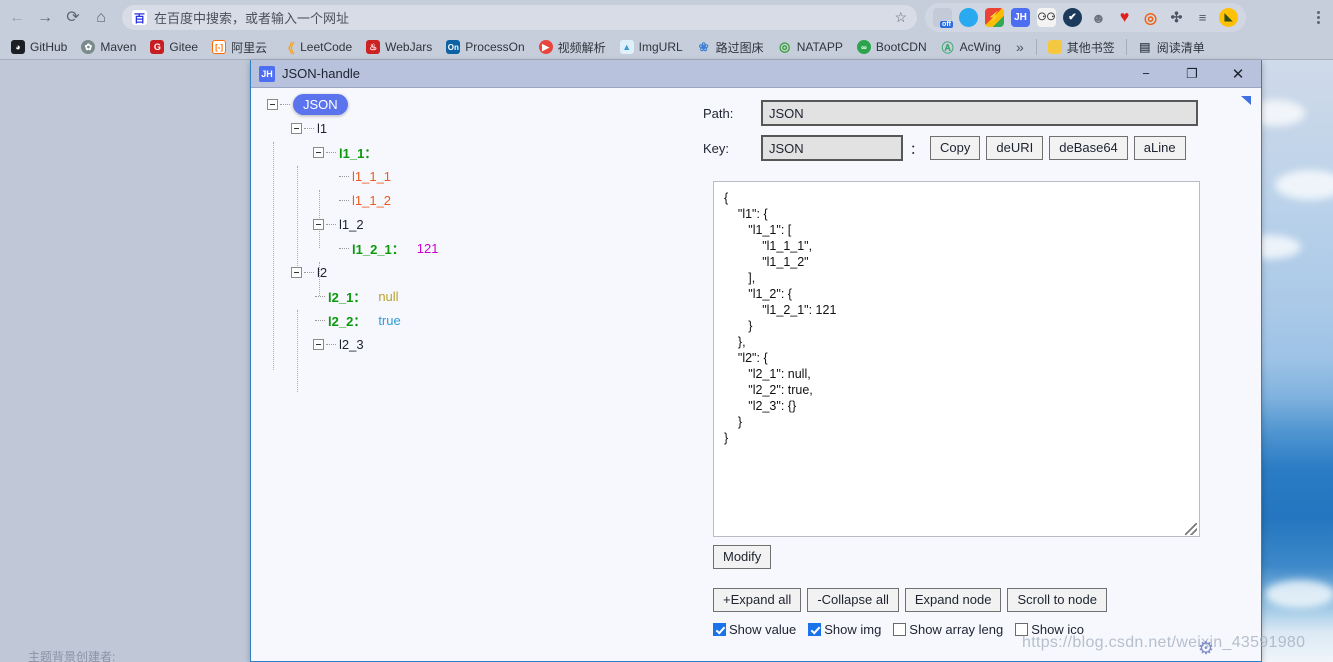 The width and height of the screenshot is (1333, 662). Describe the element at coordinates (338, 344) in the screenshot. I see `tree-node-l2_3: l2_3` at that location.